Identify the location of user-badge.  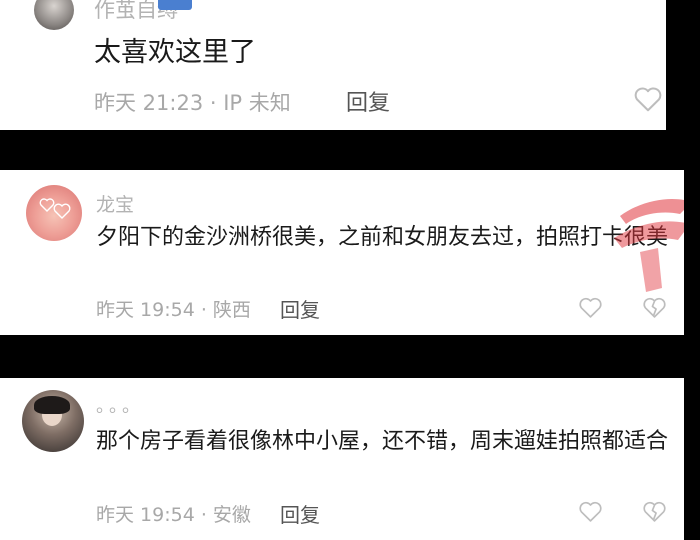
(175, 5).